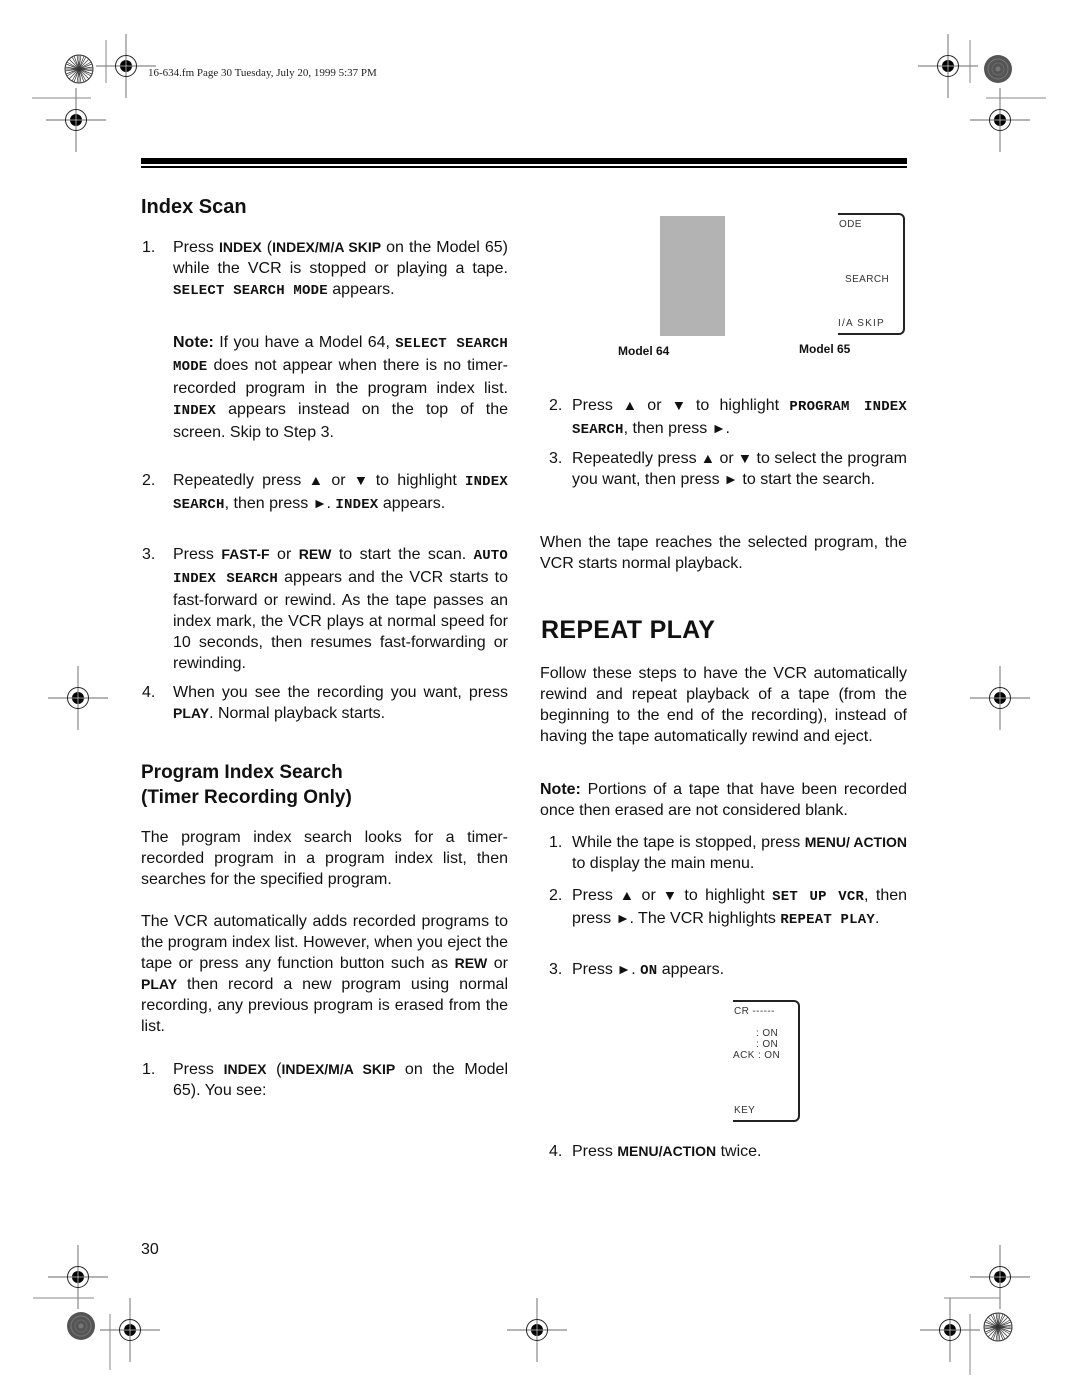  Describe the element at coordinates (754, 1011) in the screenshot. I see `osd-line: CR ------` at that location.